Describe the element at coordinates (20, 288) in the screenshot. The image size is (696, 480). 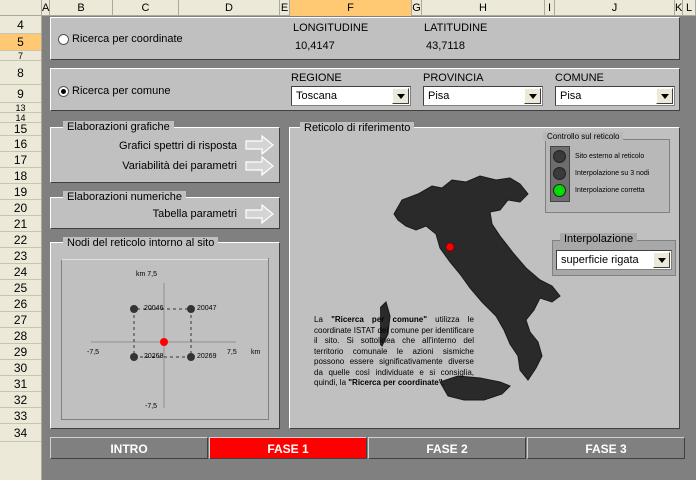
I see `row-header: 25` at that location.